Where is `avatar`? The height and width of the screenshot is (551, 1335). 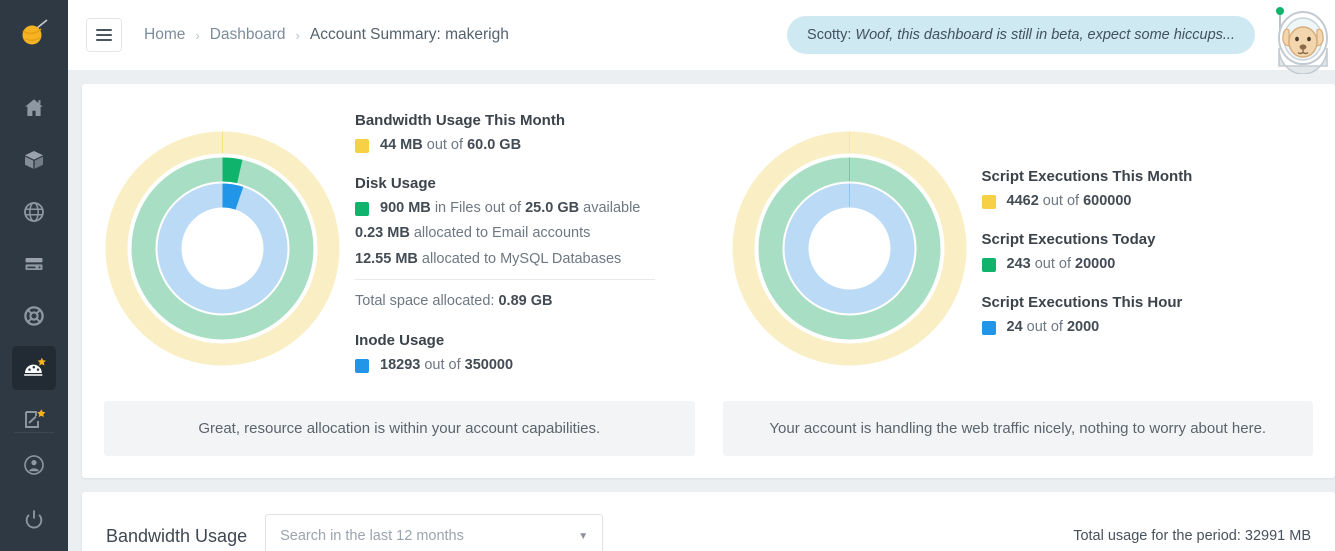
avatar is located at coordinates (1299, 38).